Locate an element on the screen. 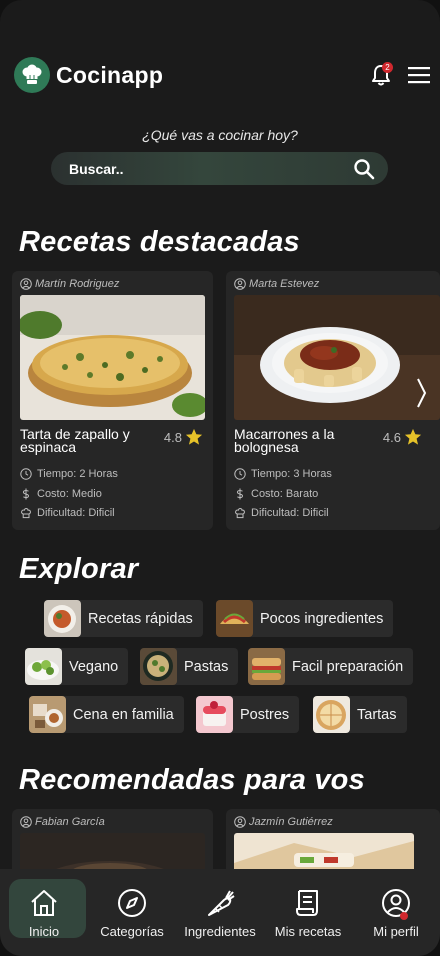 Image resolution: width=440 pixels, height=956 pixels. profile-notification-dot is located at coordinates (404, 916).